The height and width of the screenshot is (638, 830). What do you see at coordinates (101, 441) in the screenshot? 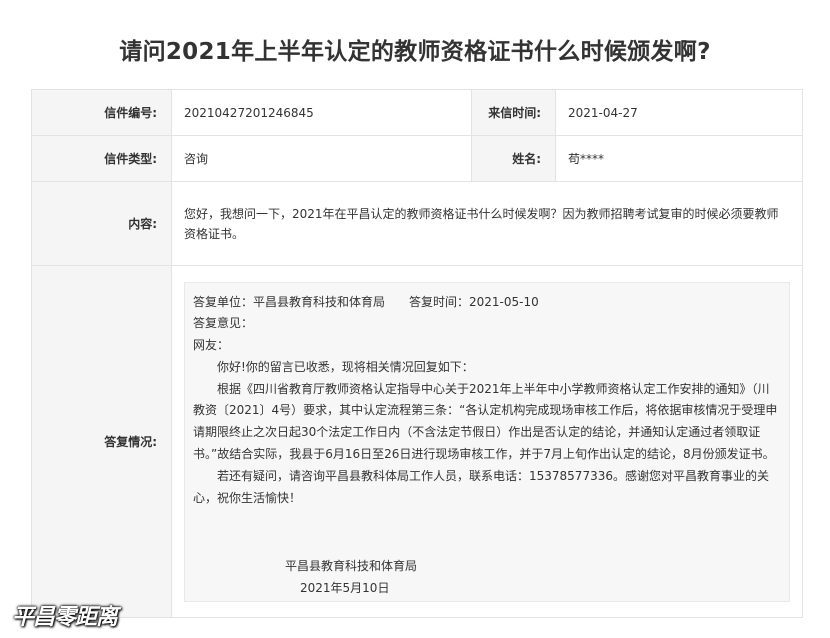
I see `reply-label: 答复情况:` at bounding box center [101, 441].